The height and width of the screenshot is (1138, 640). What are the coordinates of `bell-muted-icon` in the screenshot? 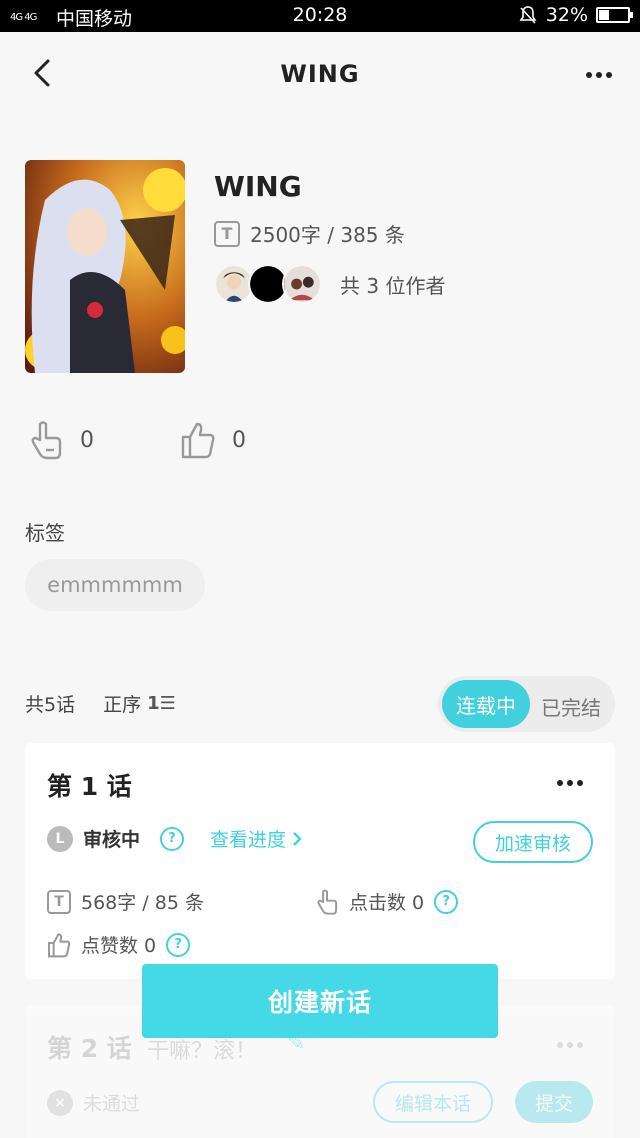 It's located at (528, 15).